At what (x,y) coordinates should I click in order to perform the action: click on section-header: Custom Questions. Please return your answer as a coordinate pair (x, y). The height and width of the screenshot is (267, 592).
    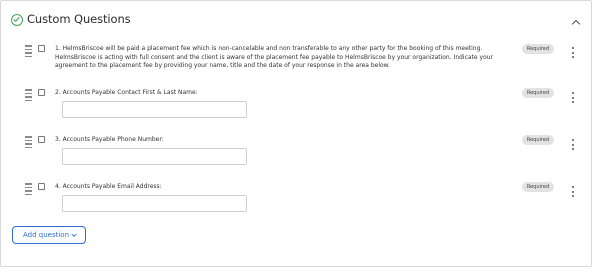
    Looking at the image, I should click on (296, 19).